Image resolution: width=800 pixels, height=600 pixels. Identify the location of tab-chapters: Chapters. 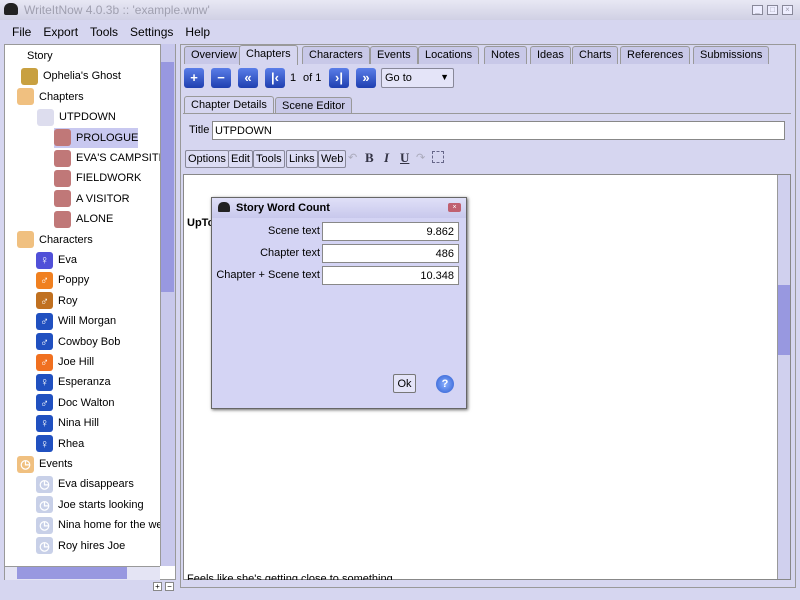
(268, 55).